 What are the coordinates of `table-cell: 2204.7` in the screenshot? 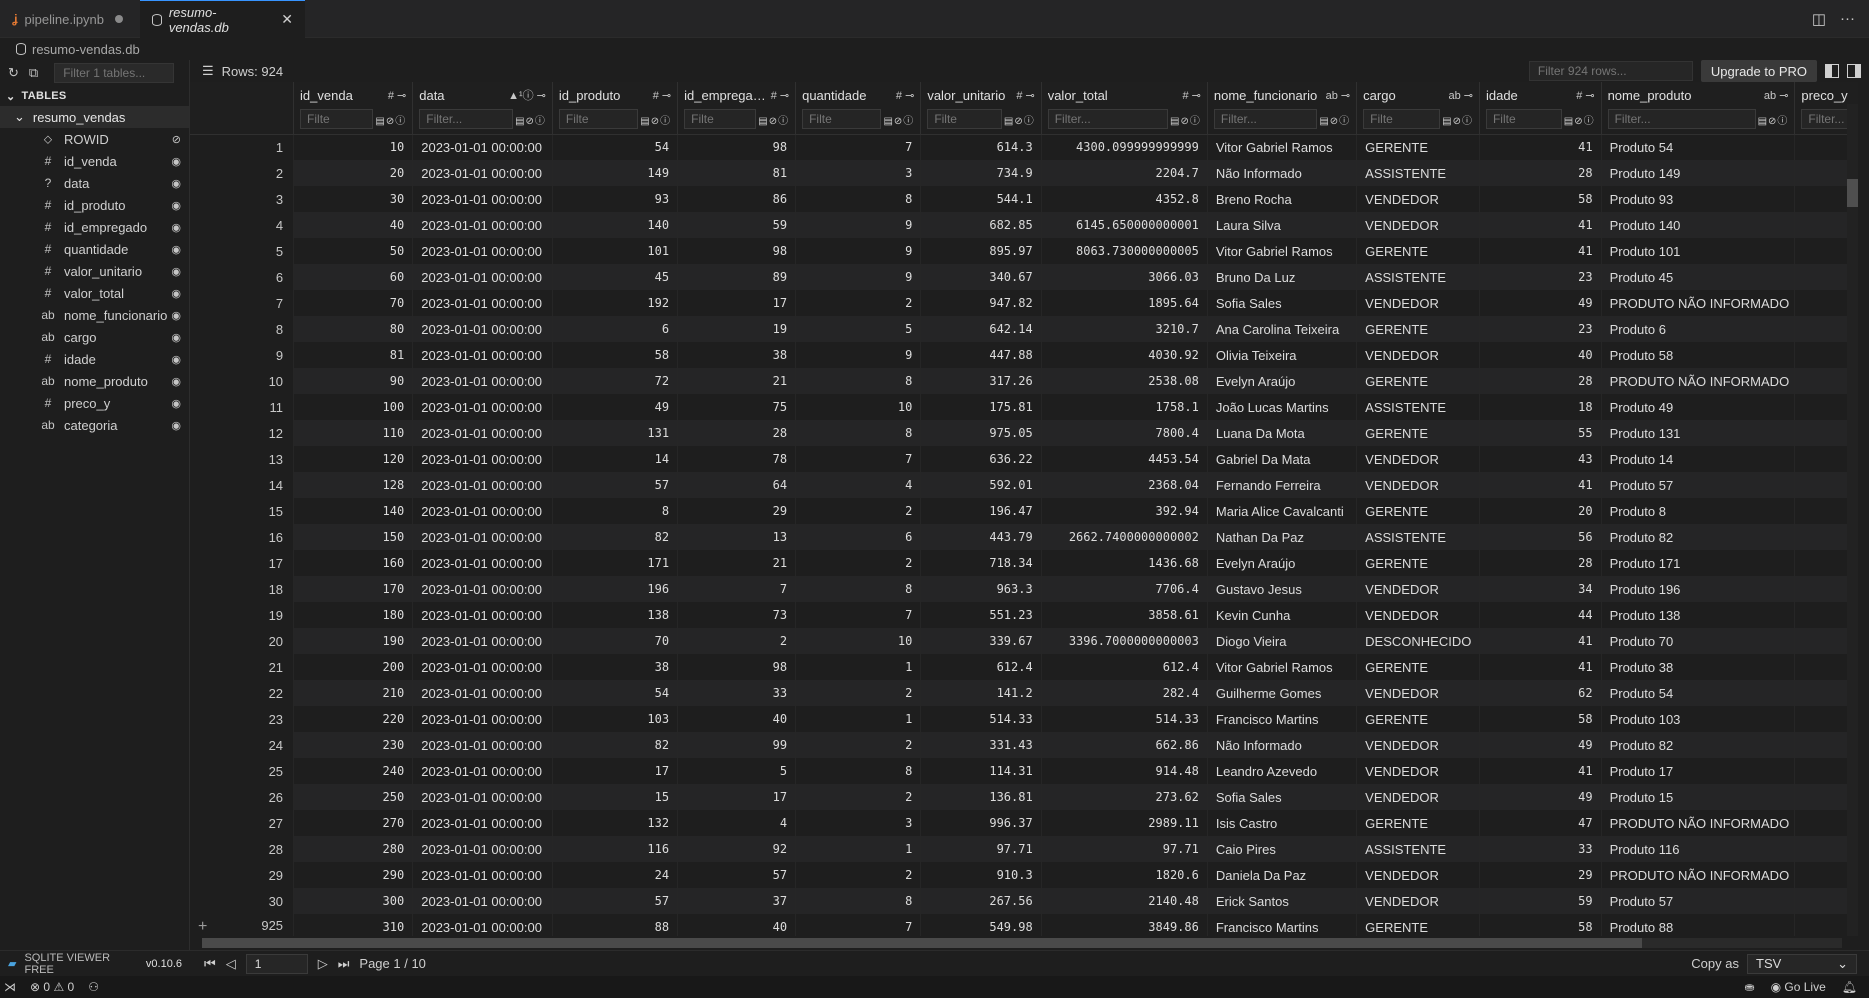 It's located at (1124, 173).